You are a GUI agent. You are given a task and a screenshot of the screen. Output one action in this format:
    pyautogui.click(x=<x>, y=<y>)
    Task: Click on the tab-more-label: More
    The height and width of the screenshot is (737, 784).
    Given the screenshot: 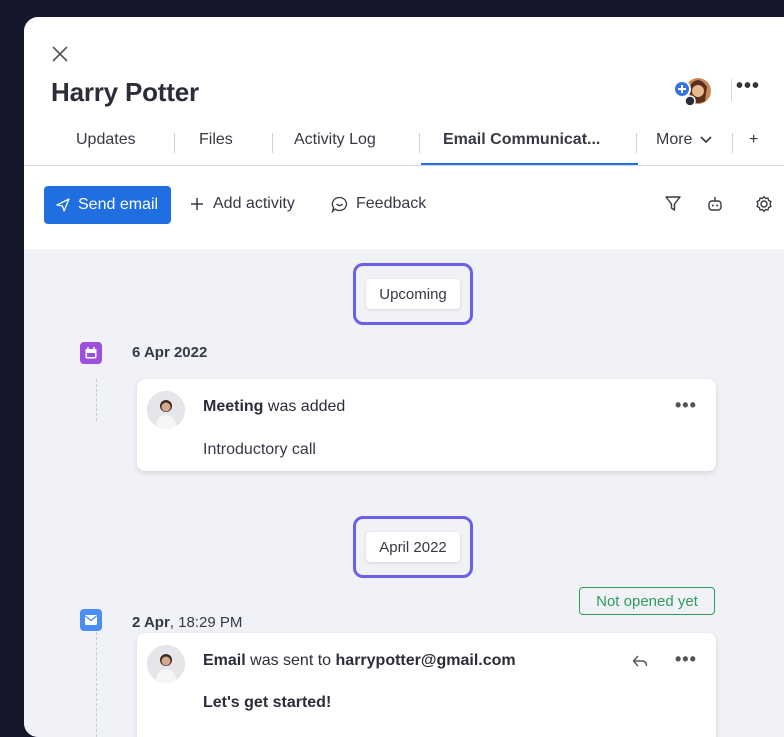 What is the action you would take?
    pyautogui.click(x=674, y=139)
    